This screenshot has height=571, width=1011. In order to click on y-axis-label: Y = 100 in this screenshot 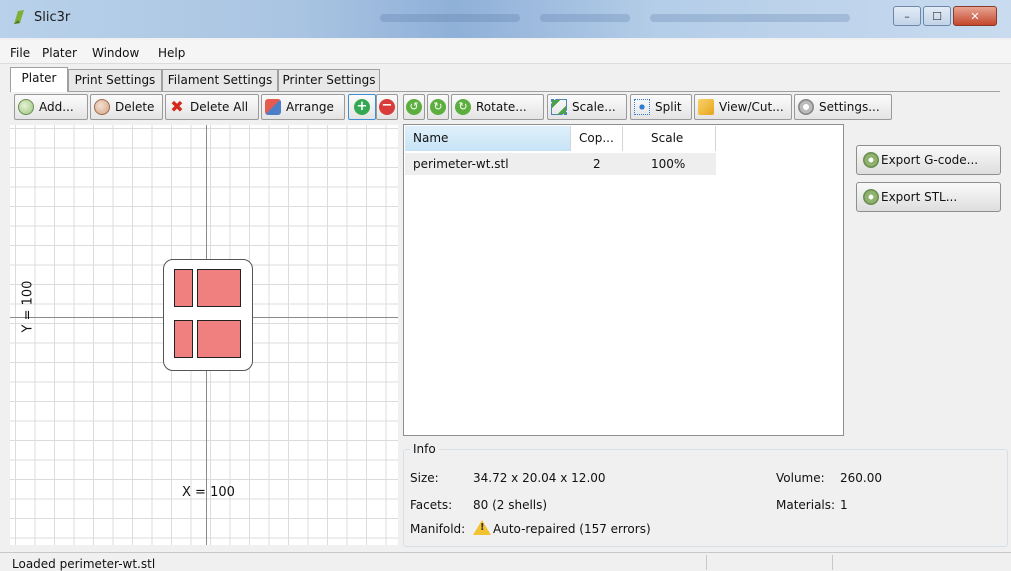, I will do `click(28, 306)`.